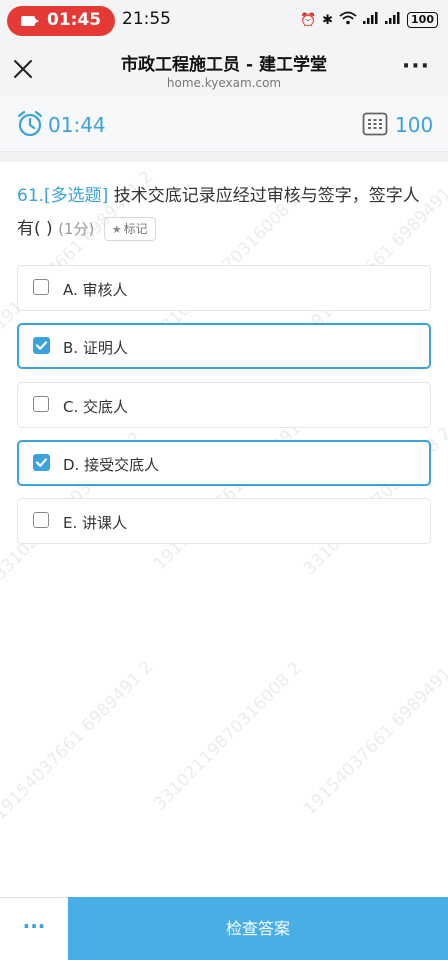 This screenshot has height=960, width=448. What do you see at coordinates (414, 125) in the screenshot?
I see `question-count: 100` at bounding box center [414, 125].